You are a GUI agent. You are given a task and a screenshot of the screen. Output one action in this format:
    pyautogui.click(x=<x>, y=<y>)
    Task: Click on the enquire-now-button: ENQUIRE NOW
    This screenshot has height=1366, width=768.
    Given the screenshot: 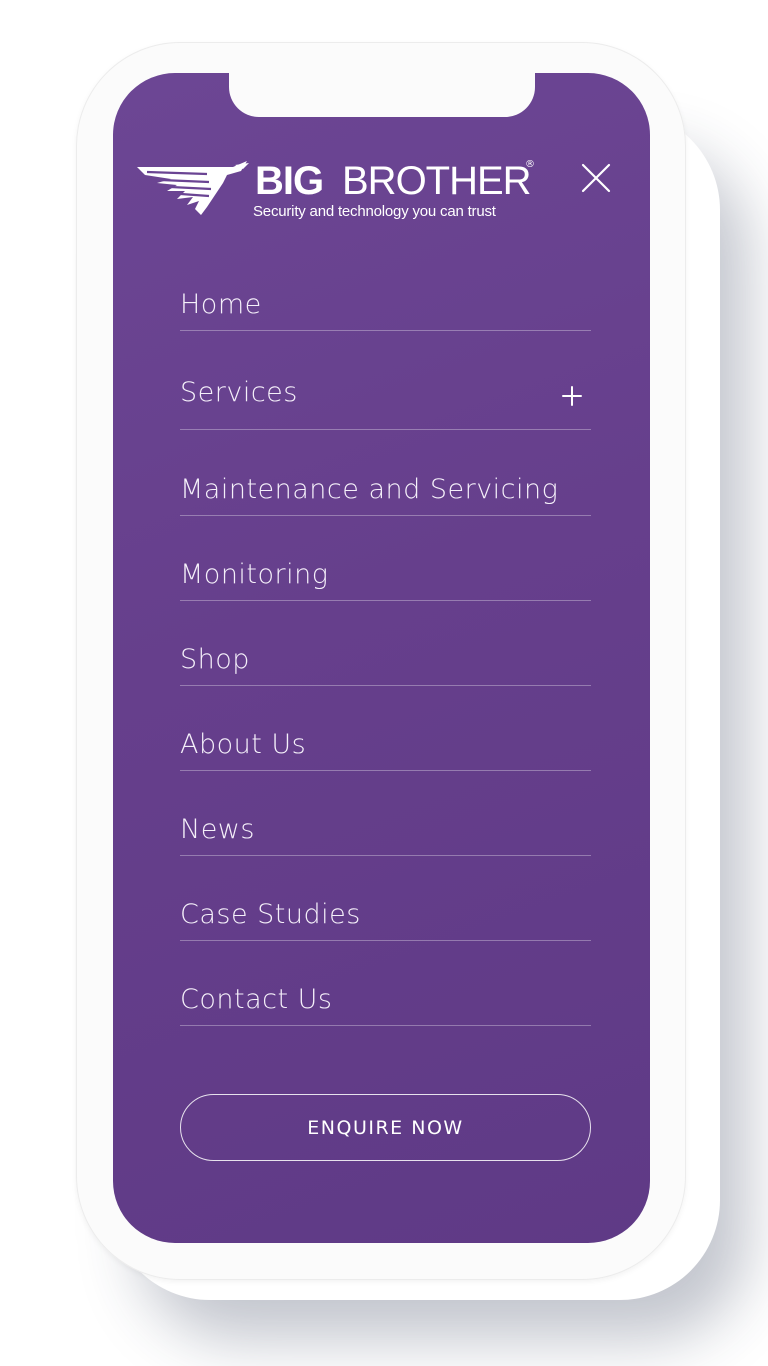 What is the action you would take?
    pyautogui.click(x=385, y=1127)
    